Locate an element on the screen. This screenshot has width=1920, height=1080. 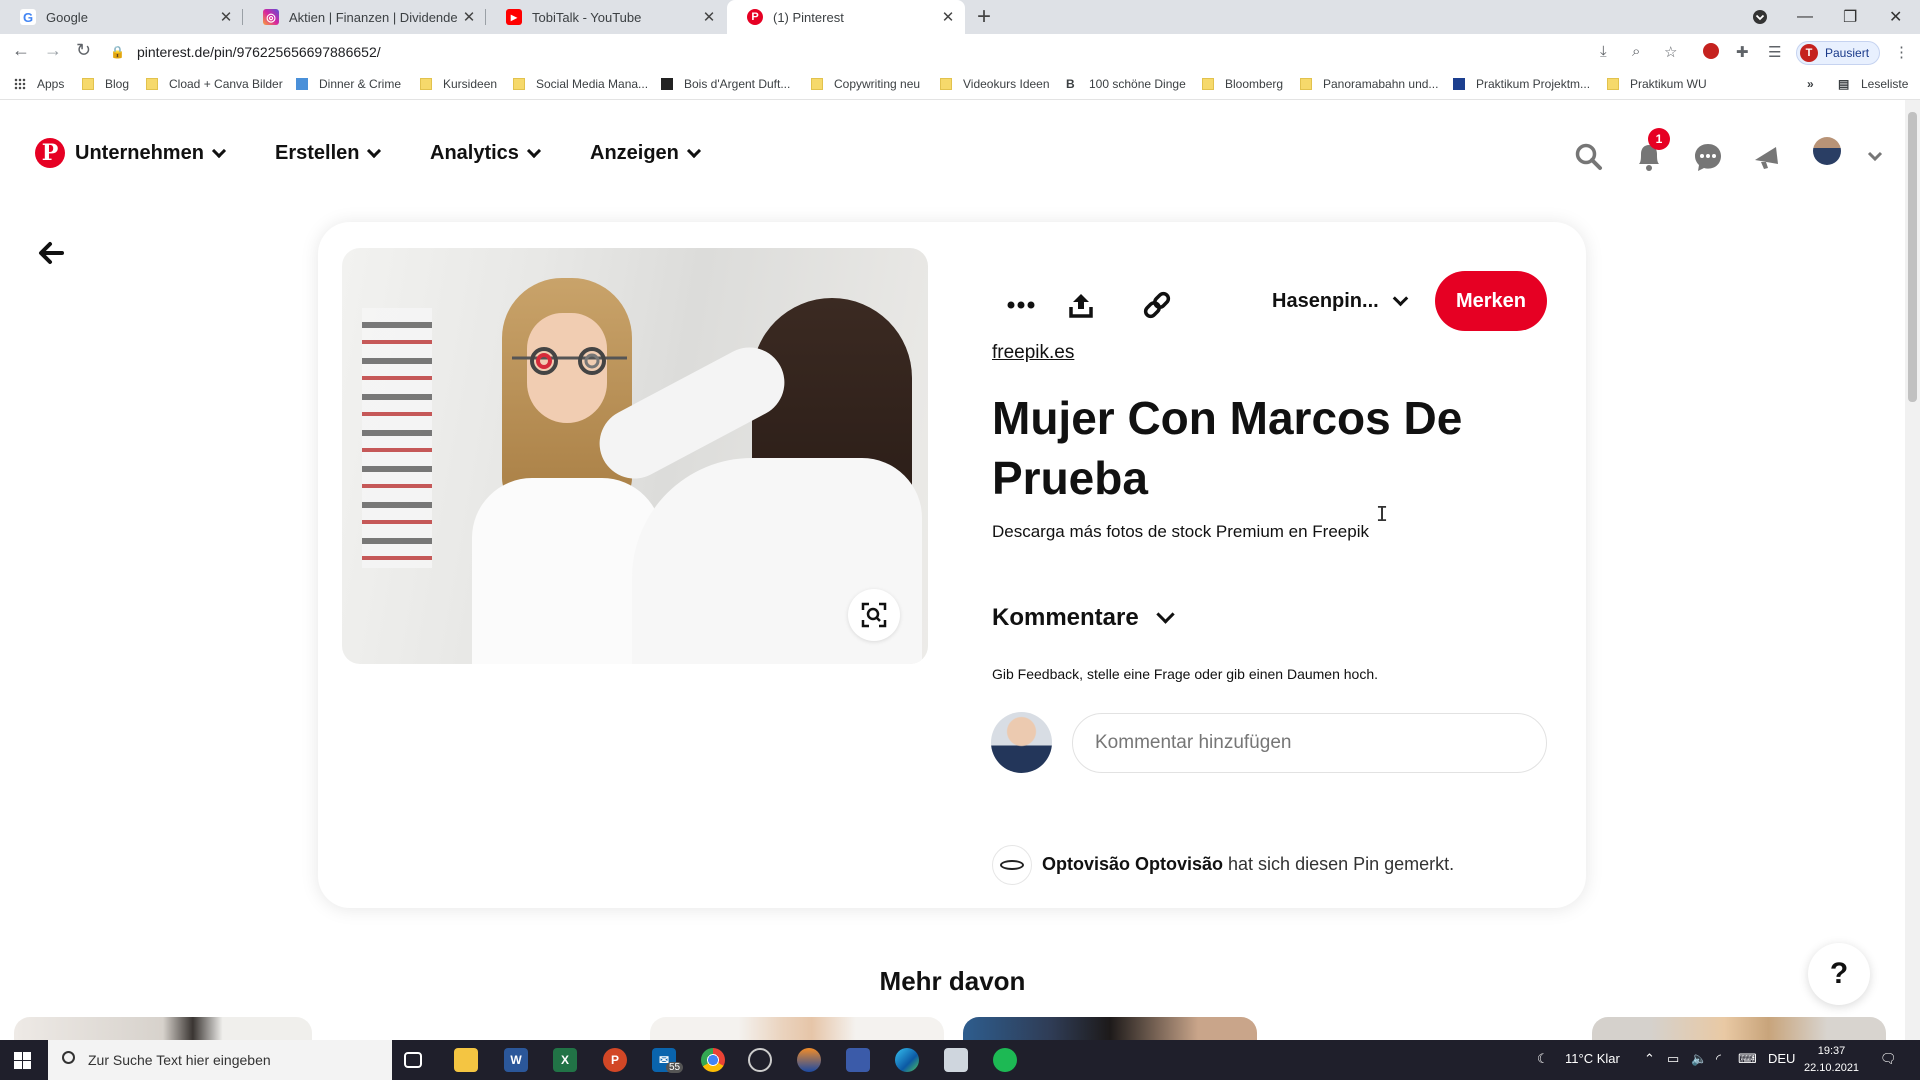
tab-search-button is located at coordinates (1760, 17).